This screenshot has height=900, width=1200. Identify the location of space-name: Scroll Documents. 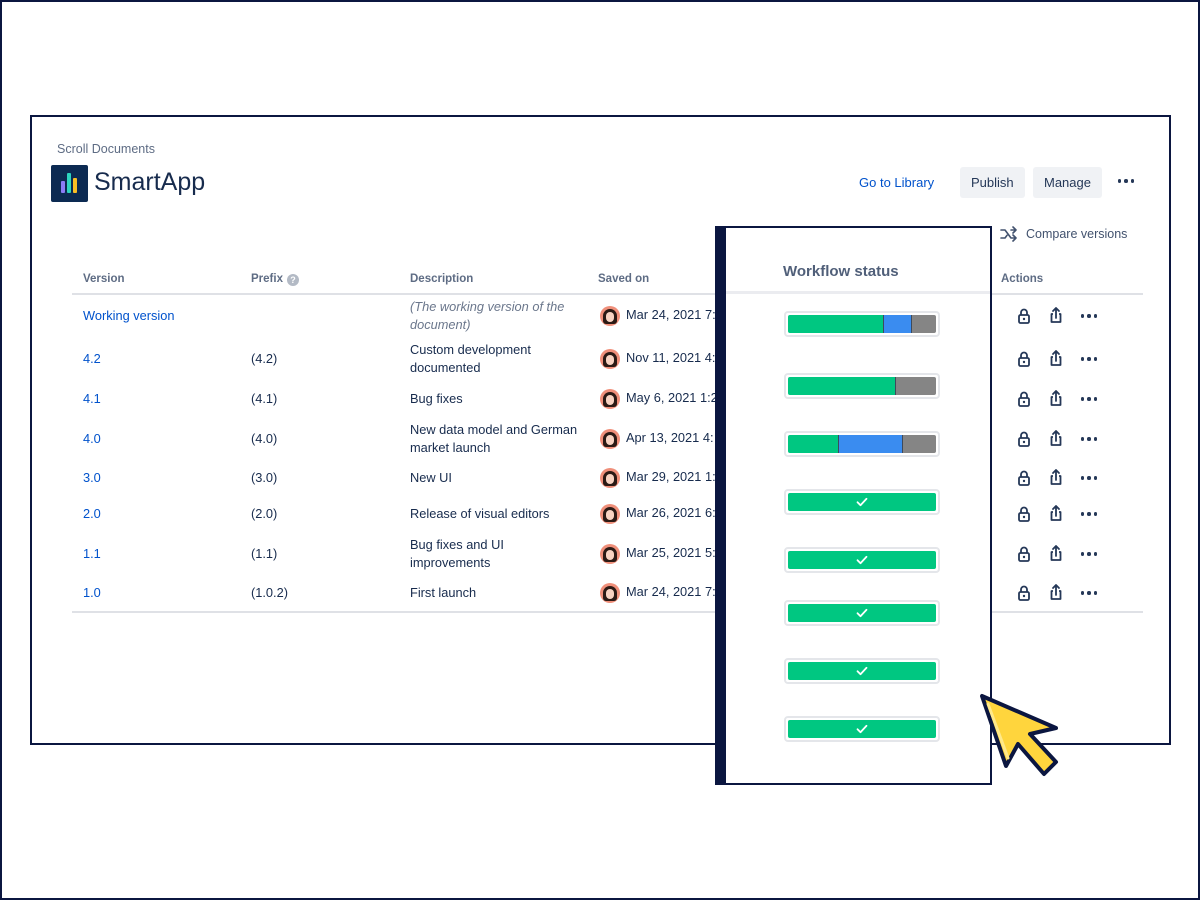
(106, 149).